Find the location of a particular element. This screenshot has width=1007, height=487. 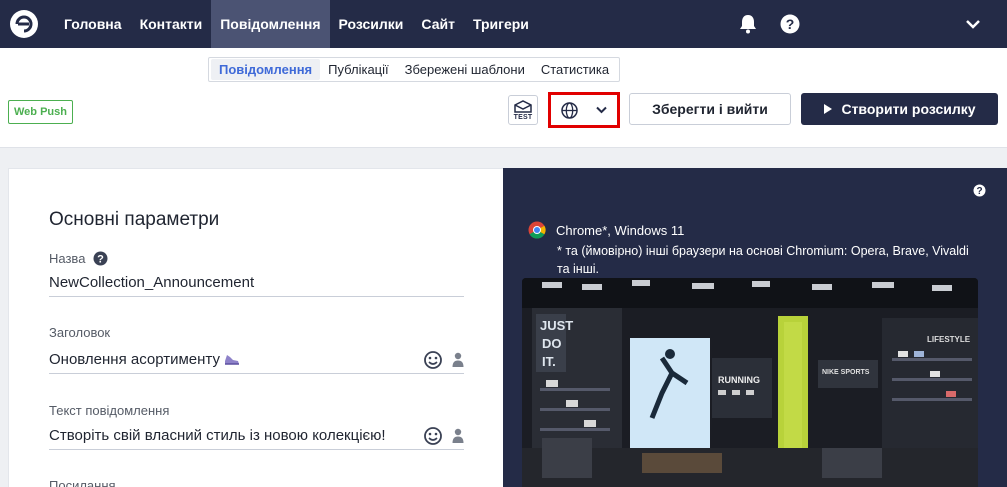

name-value: NewCollection_Announcement is located at coordinates (152, 282).